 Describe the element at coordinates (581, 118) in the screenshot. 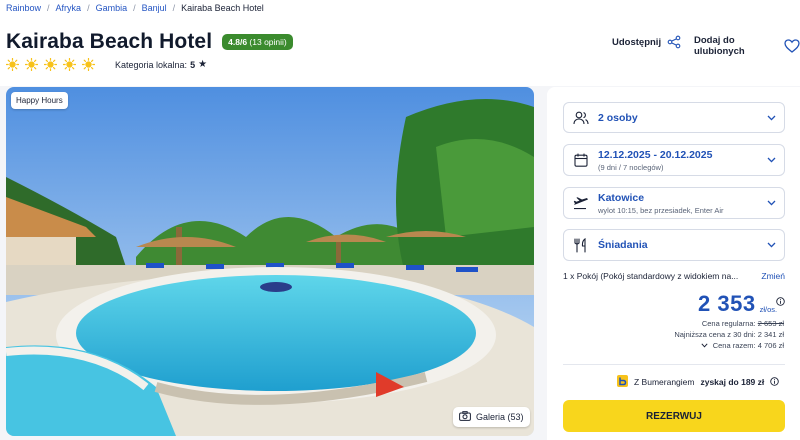

I see `persons-icon` at that location.